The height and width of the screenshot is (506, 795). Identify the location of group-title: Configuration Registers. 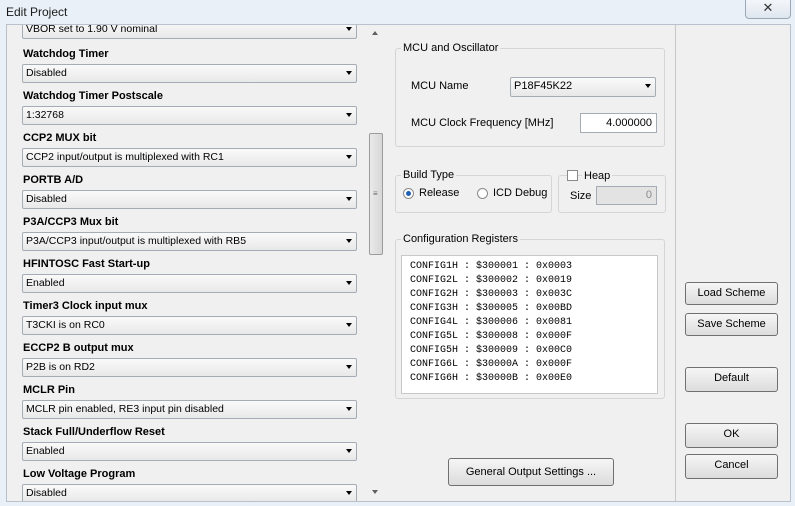
(460, 239).